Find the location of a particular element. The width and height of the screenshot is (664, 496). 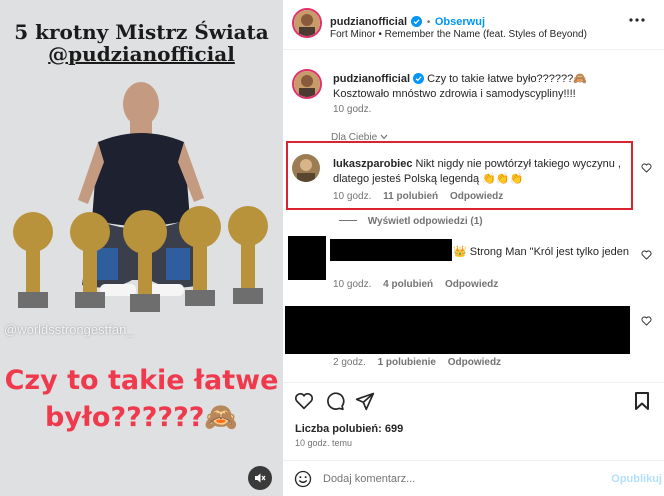

emoji-icon is located at coordinates (303, 479).